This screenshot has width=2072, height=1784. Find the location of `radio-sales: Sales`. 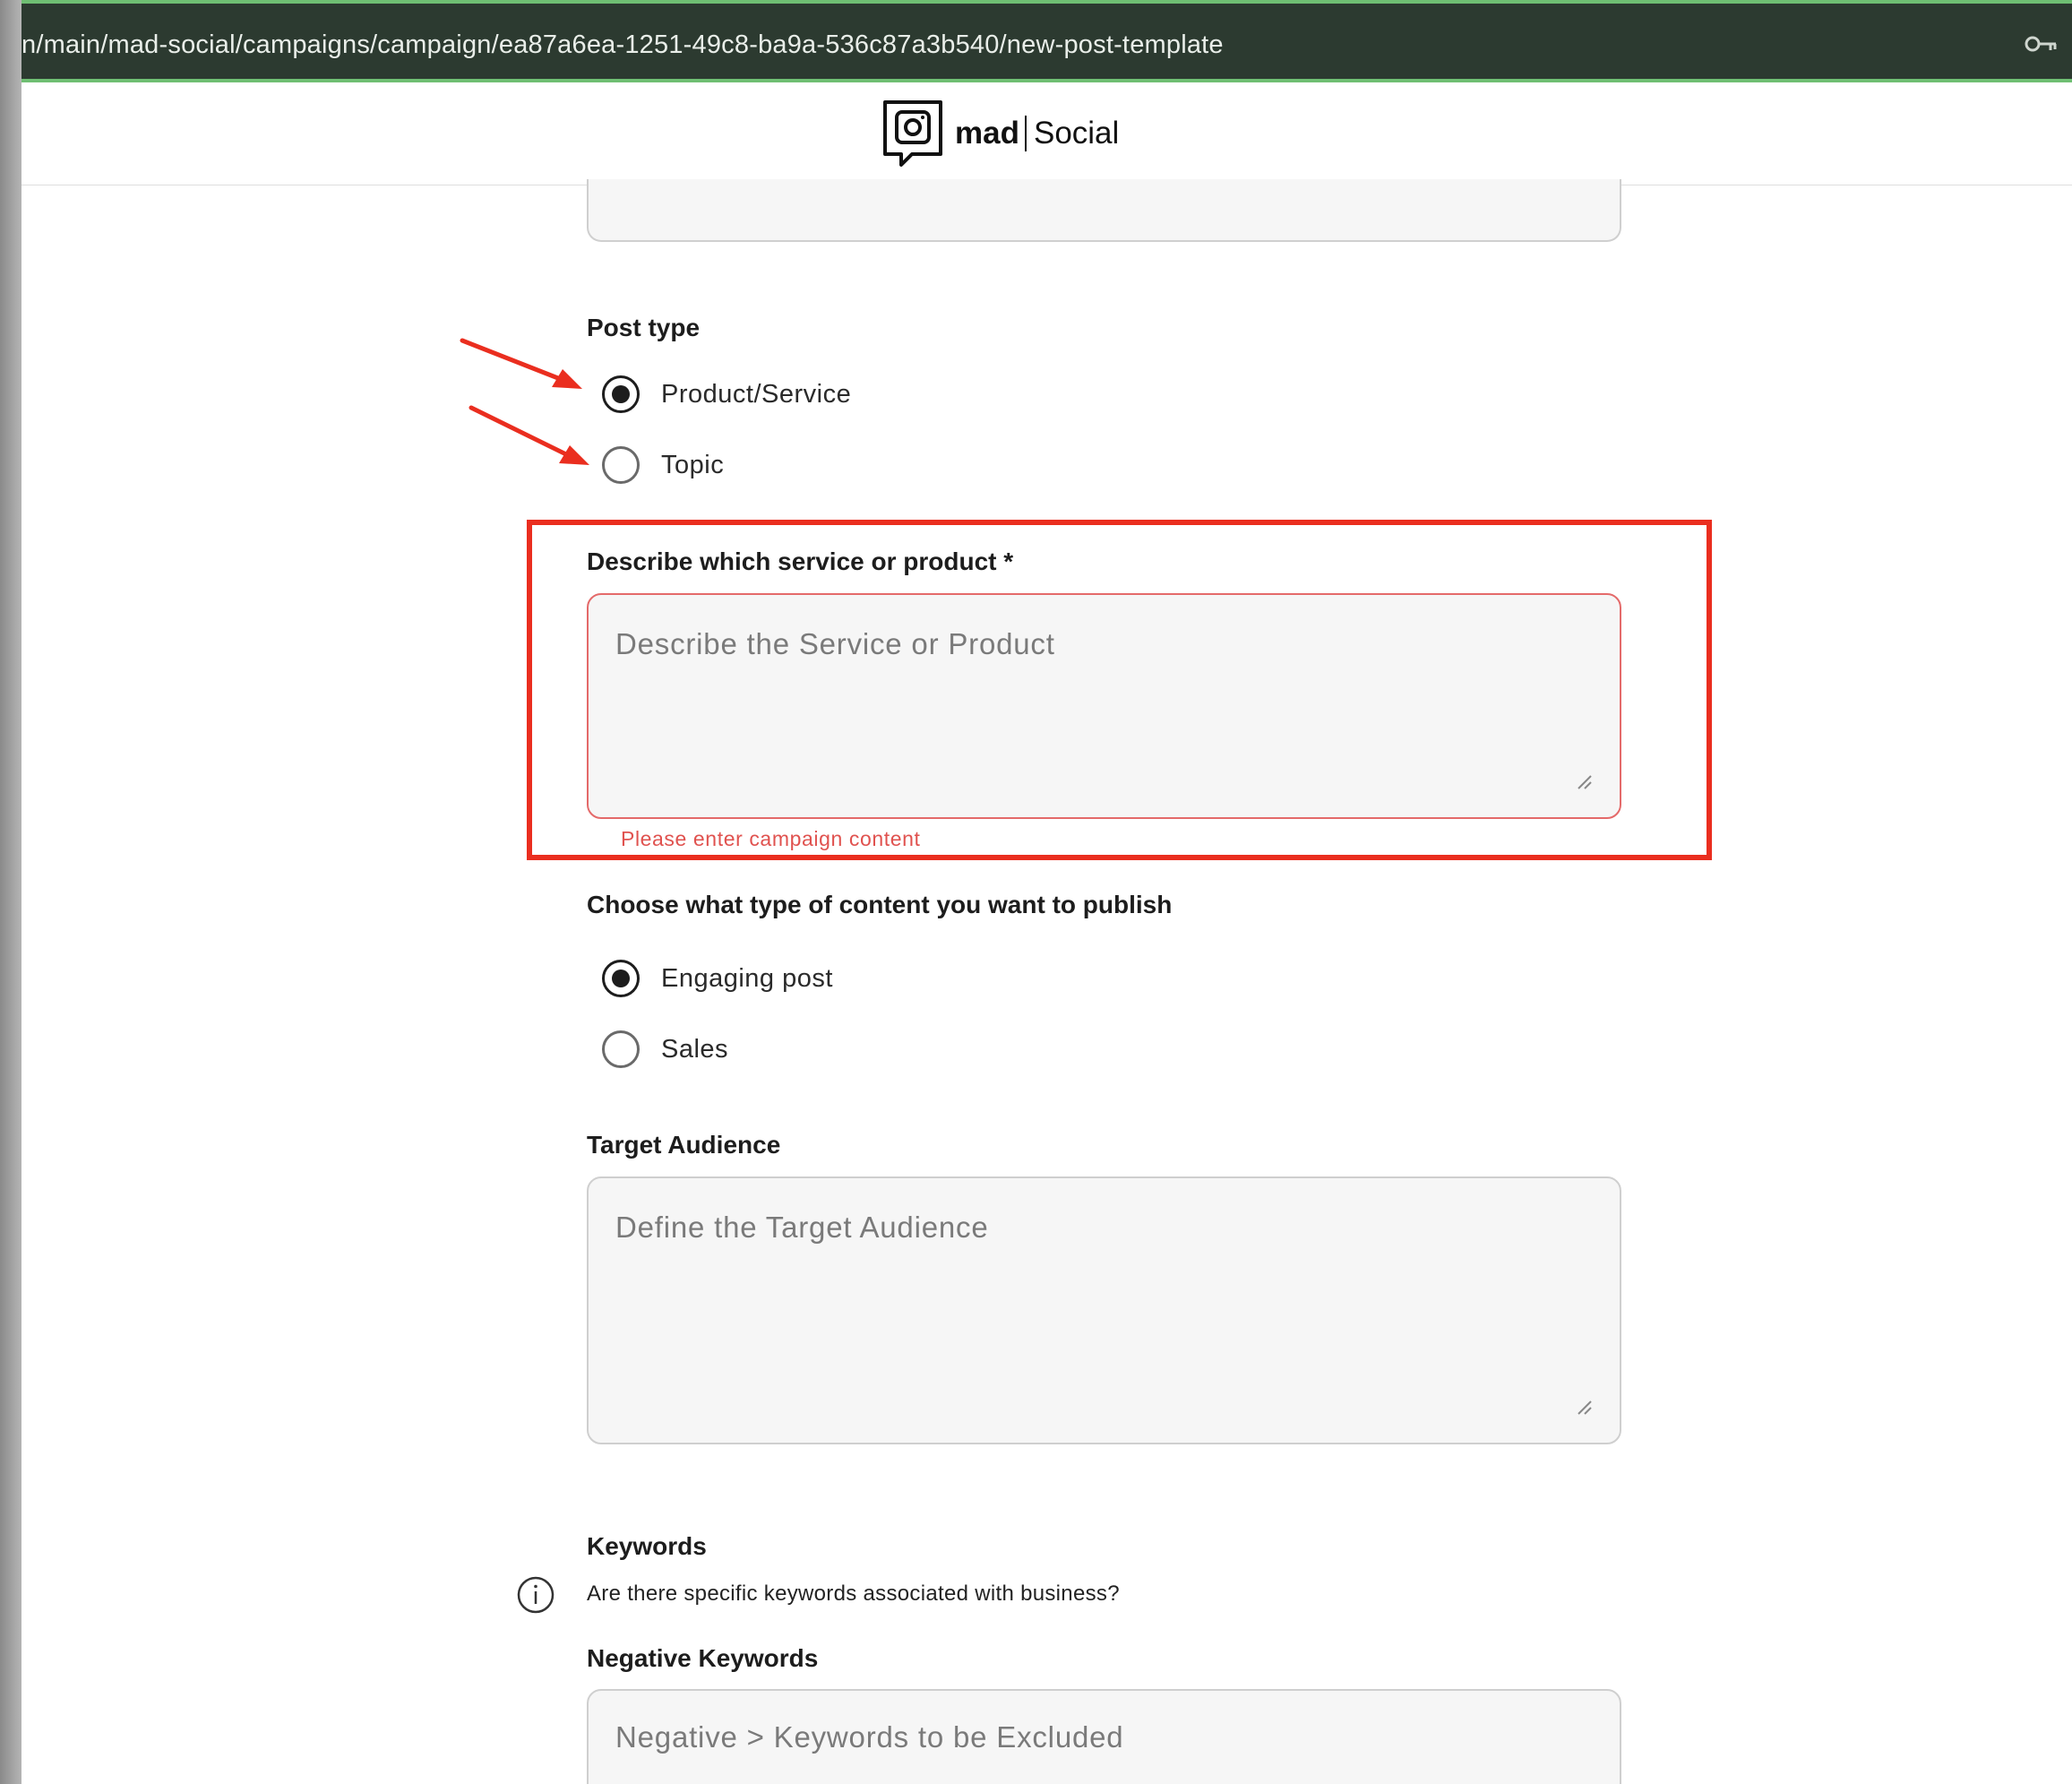

radio-sales: Sales is located at coordinates (665, 1049).